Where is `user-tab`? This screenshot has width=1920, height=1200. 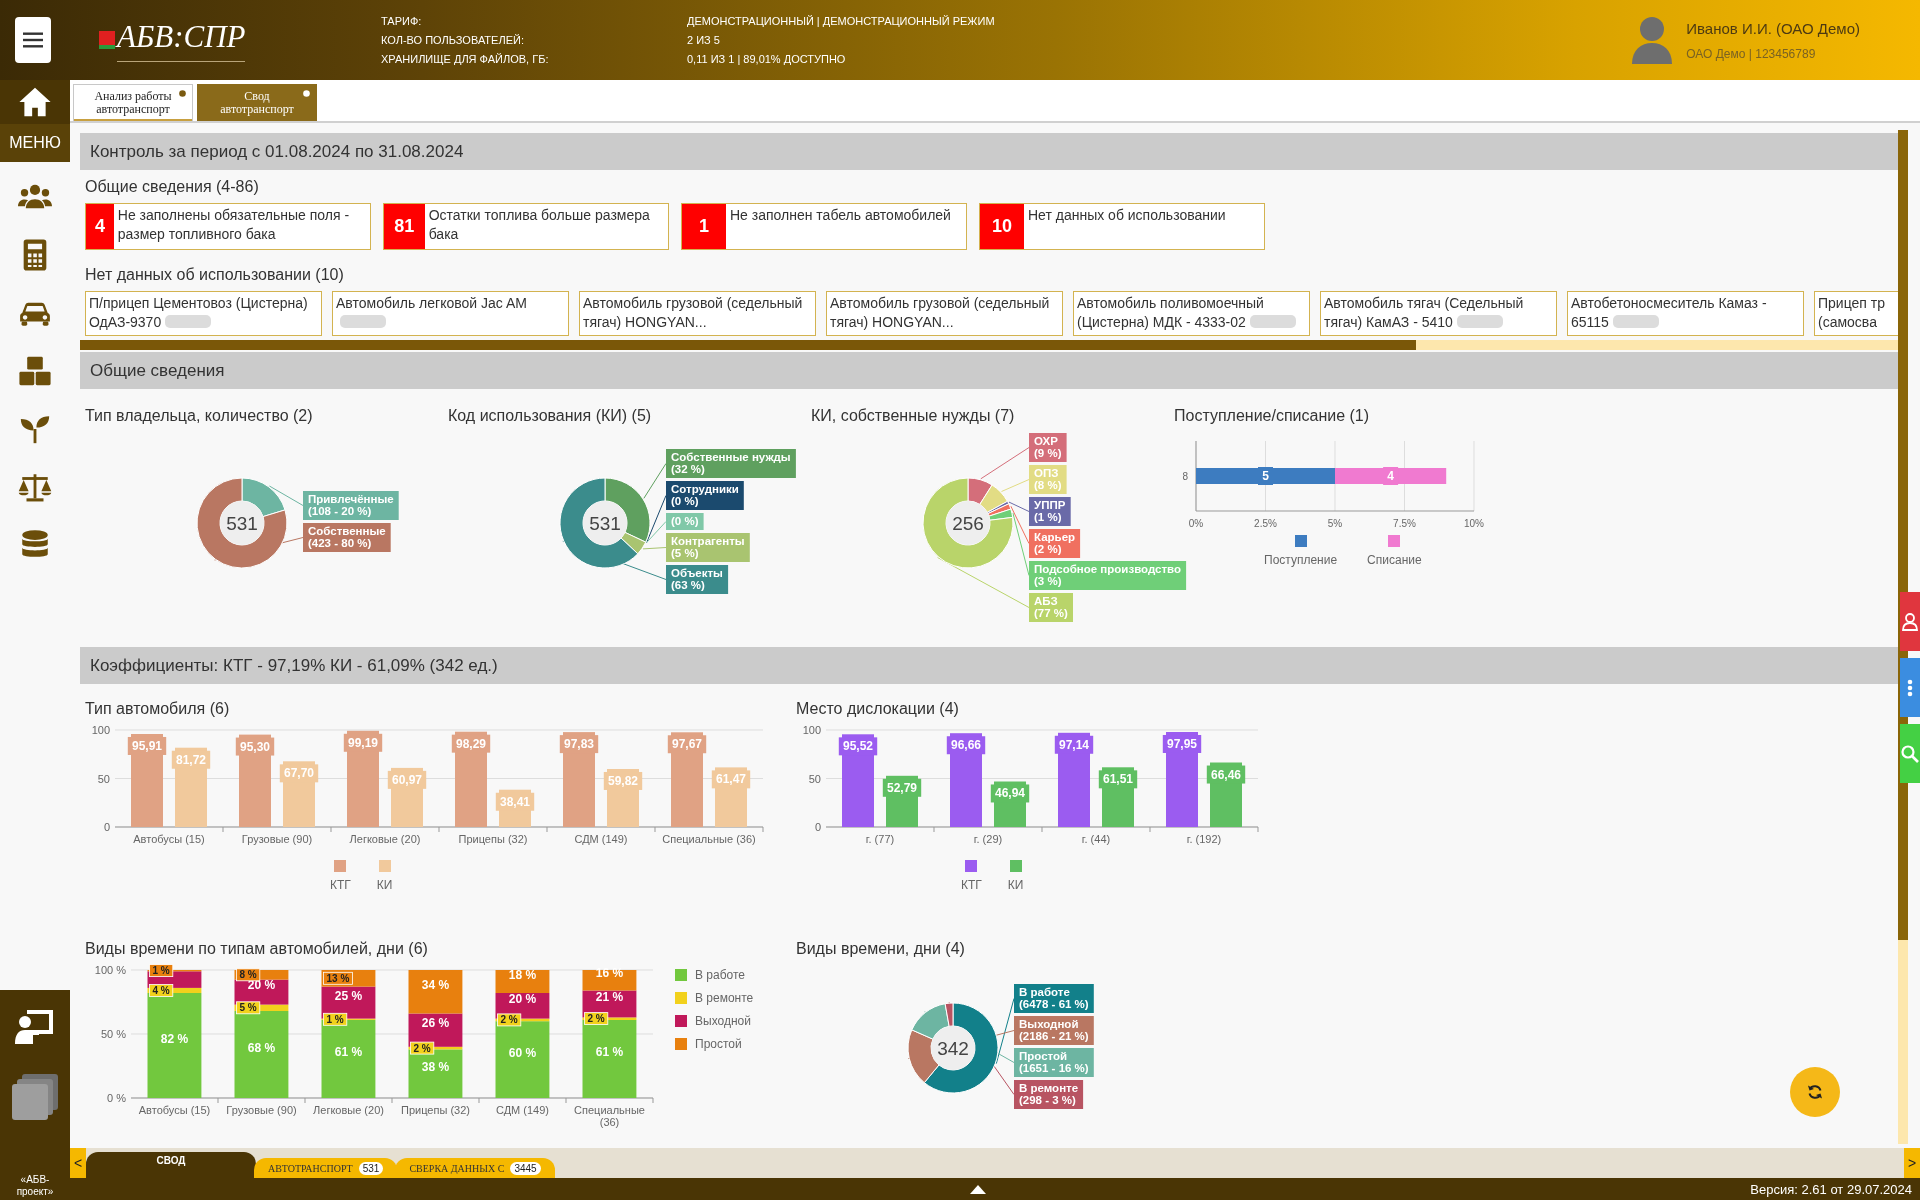 user-tab is located at coordinates (1910, 621).